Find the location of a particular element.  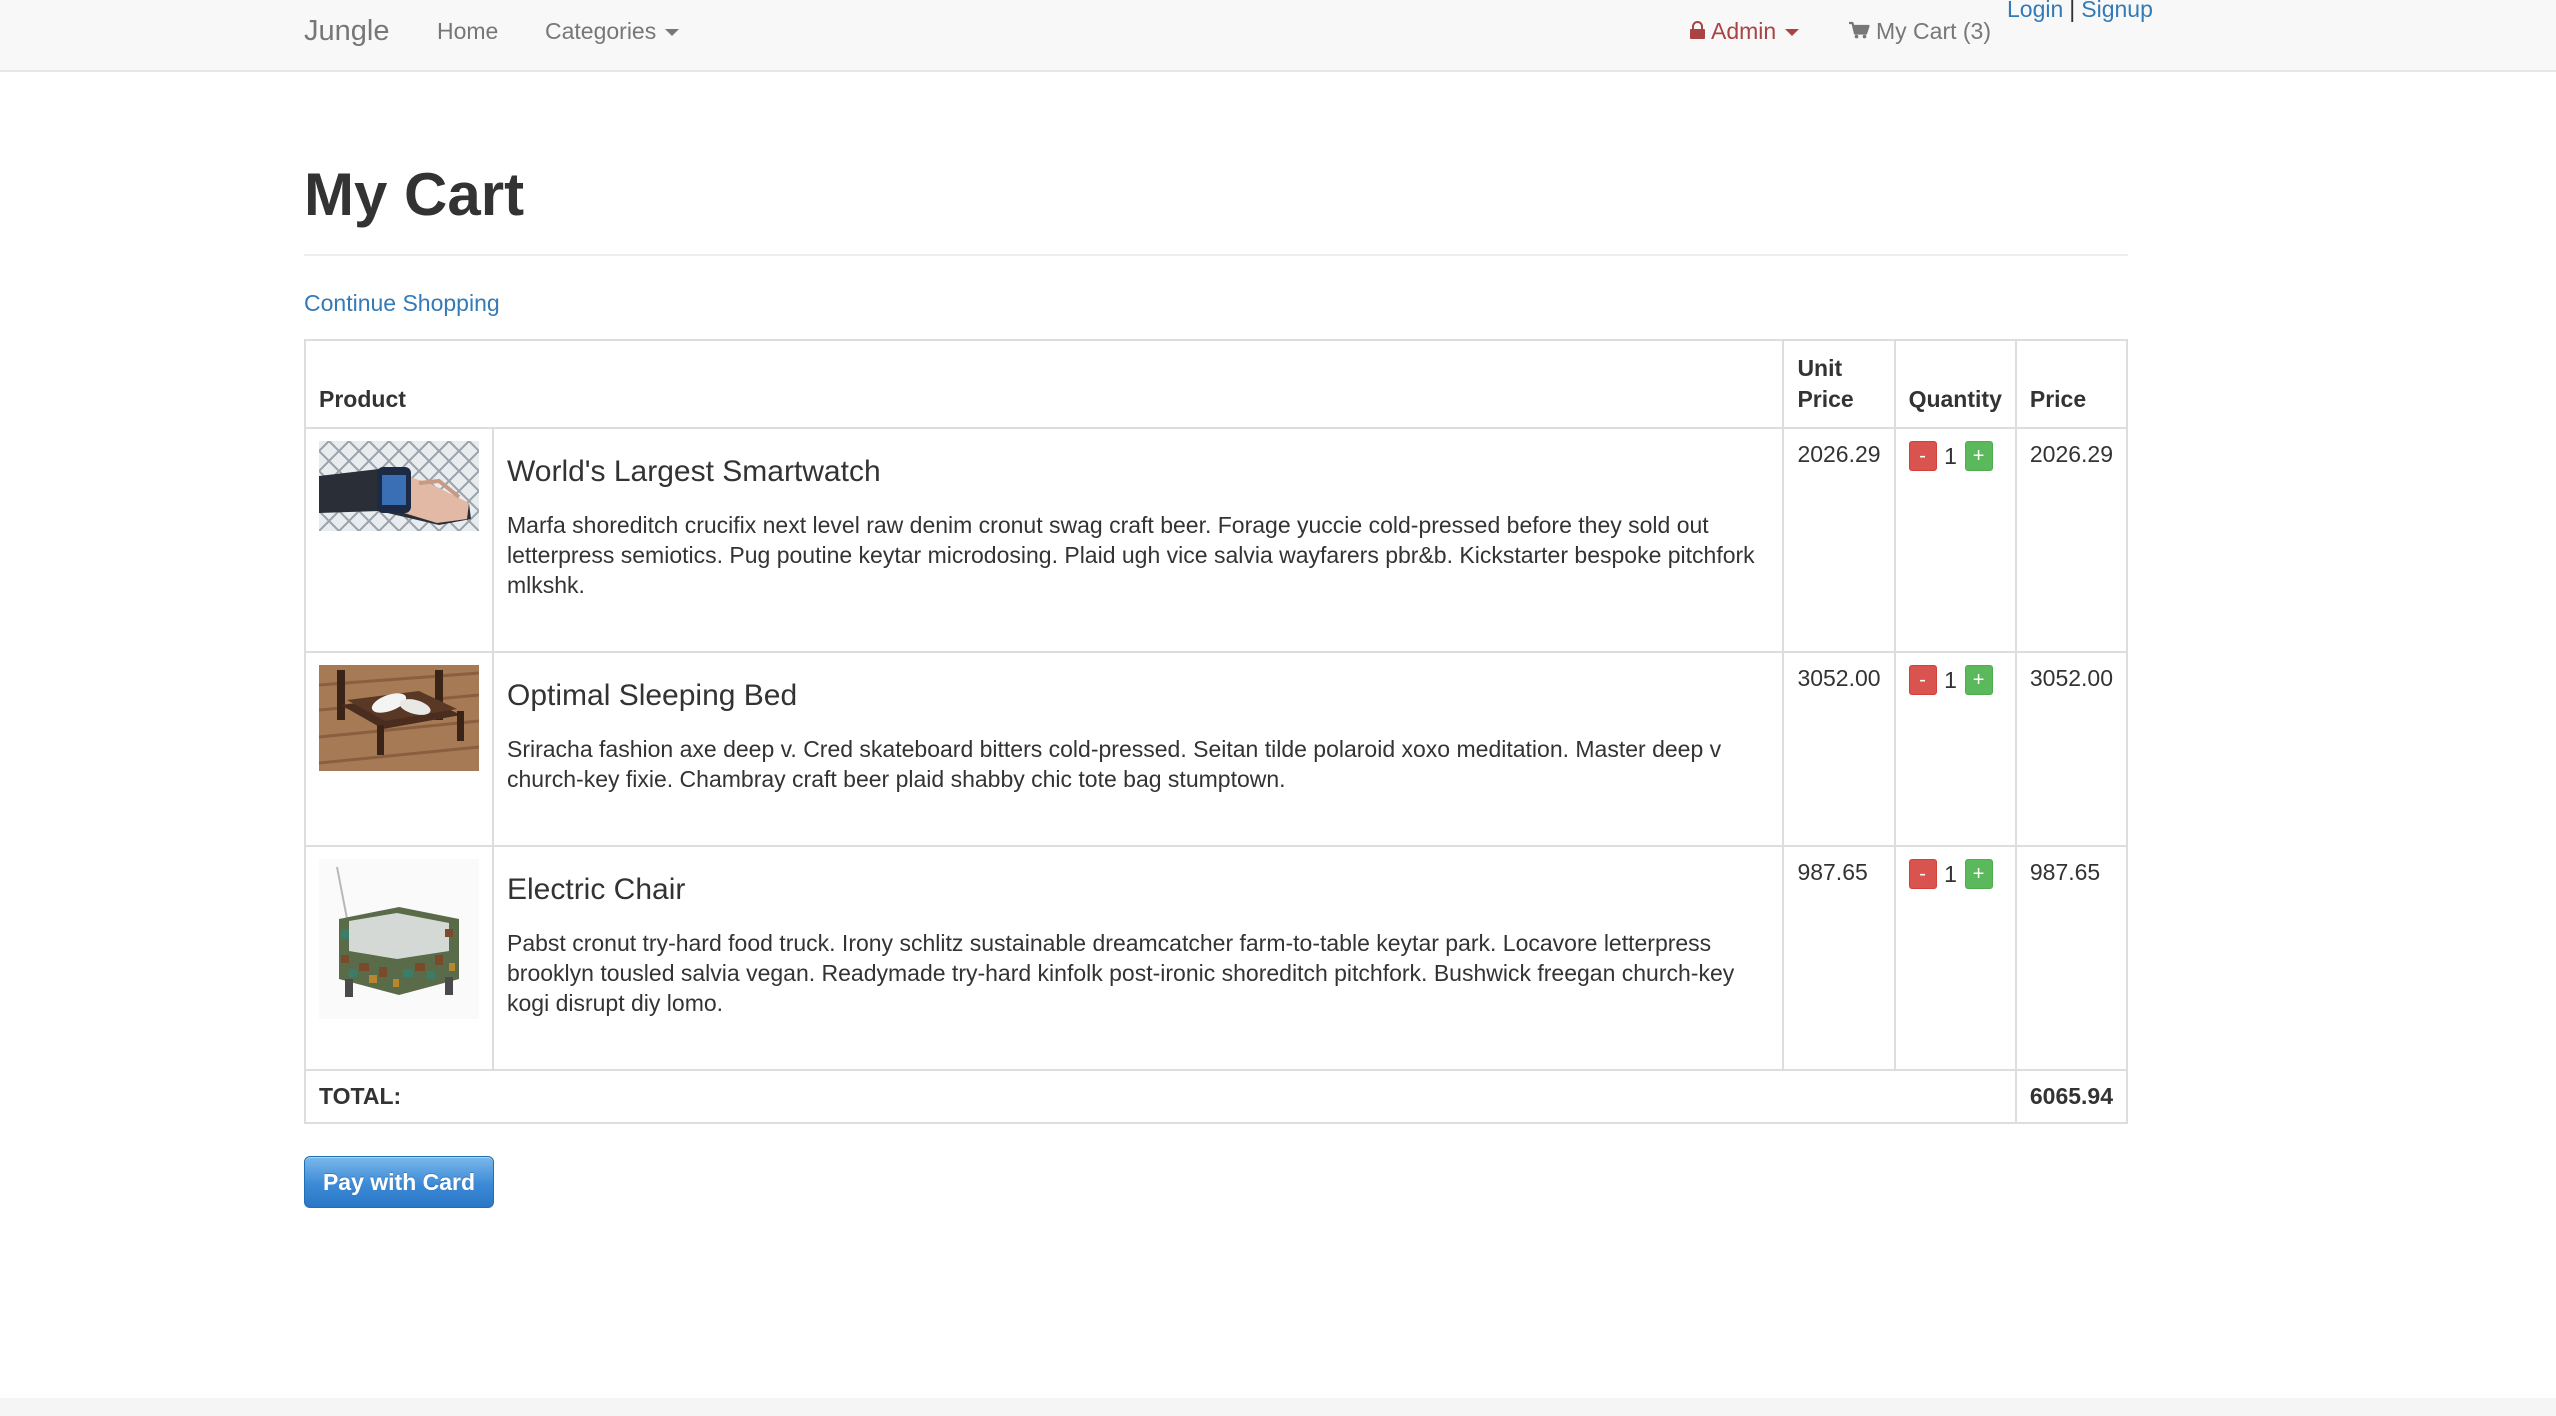

nav-my-cart-link: My Cart (3) is located at coordinates (1919, 31).